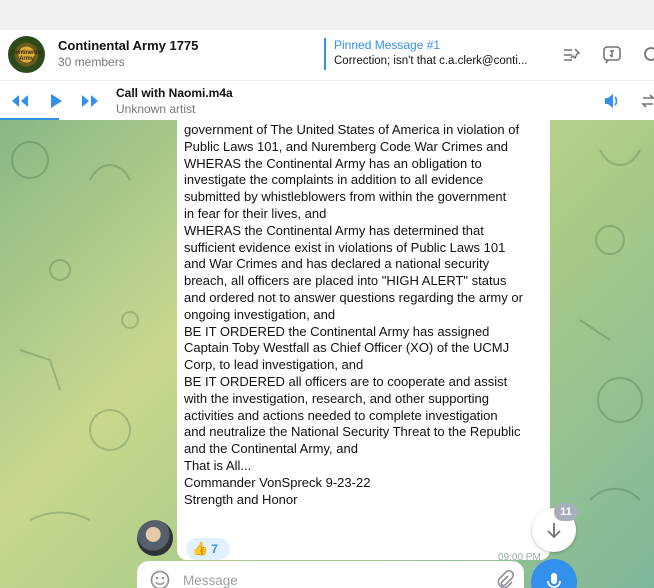 The height and width of the screenshot is (588, 654). What do you see at coordinates (554, 580) in the screenshot?
I see `microphone-icon` at bounding box center [554, 580].